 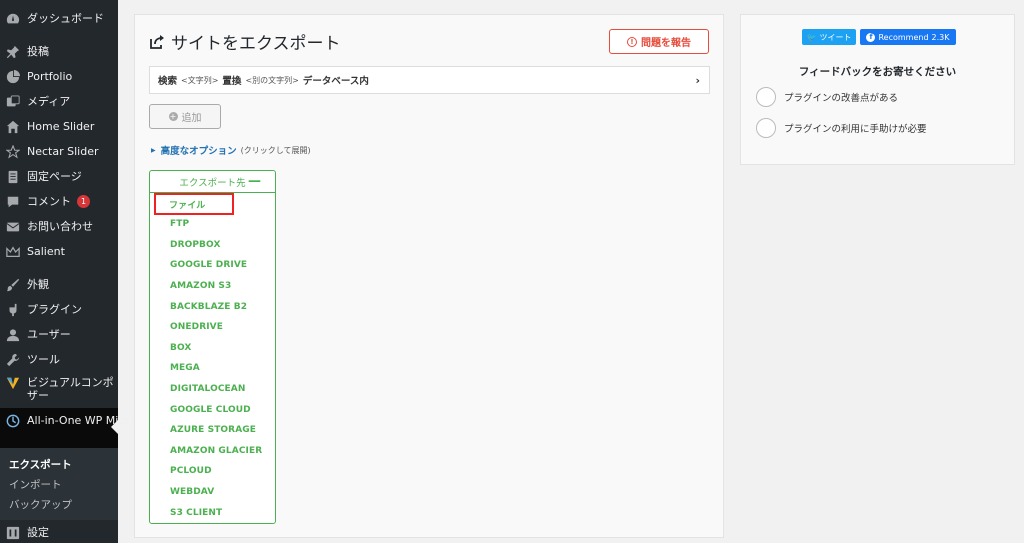 I want to click on sidebar-item-label: ツール, so click(x=43, y=359).